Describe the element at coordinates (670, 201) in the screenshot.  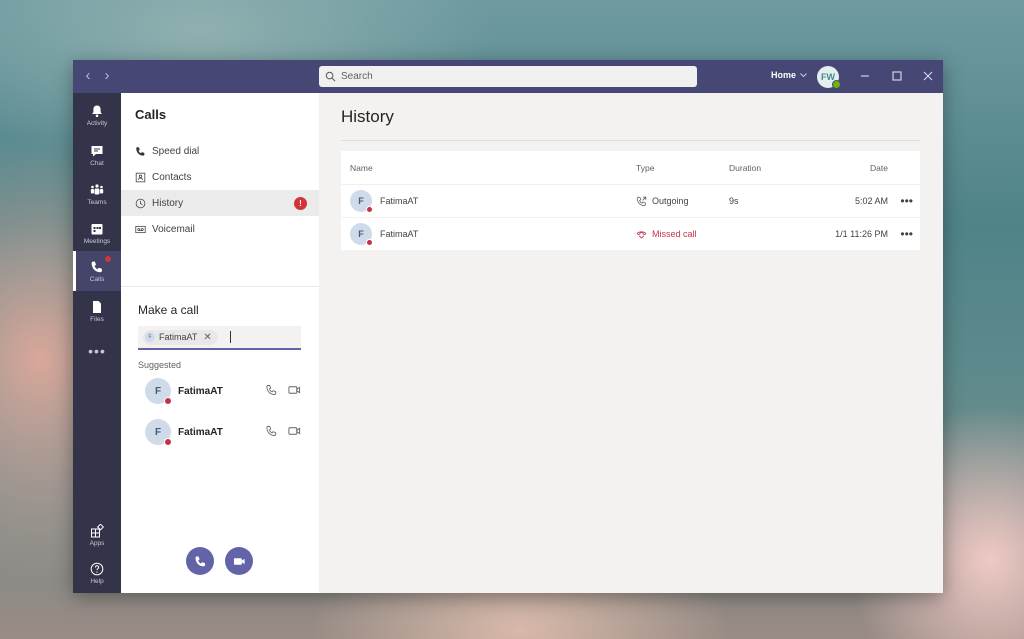
I see `call-type: Outgoing` at that location.